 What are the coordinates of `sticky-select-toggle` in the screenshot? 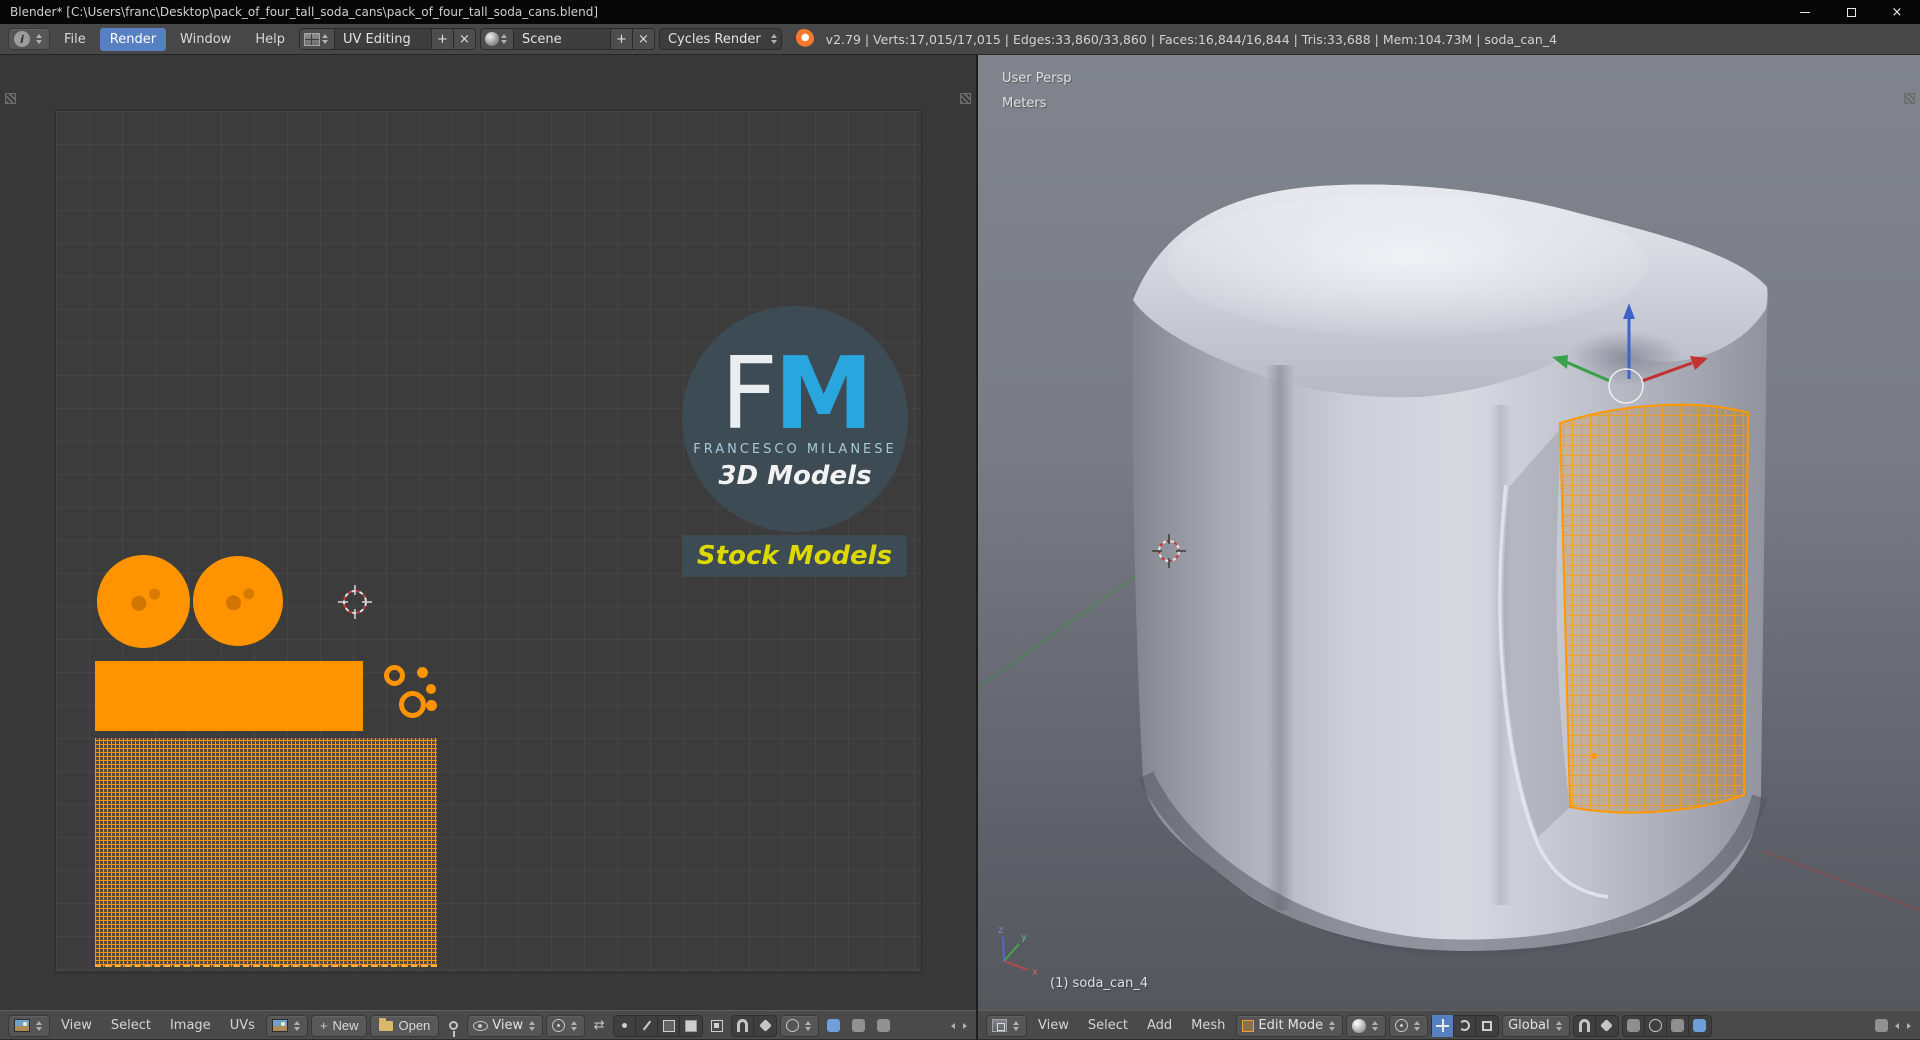 It's located at (717, 1026).